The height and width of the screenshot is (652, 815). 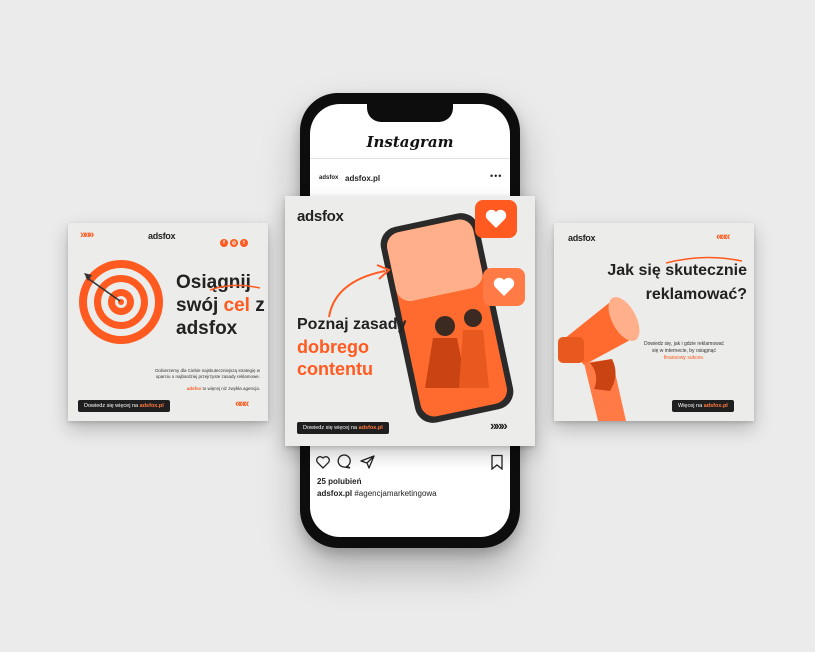 What do you see at coordinates (496, 176) in the screenshot?
I see `more-options-icon: •••` at bounding box center [496, 176].